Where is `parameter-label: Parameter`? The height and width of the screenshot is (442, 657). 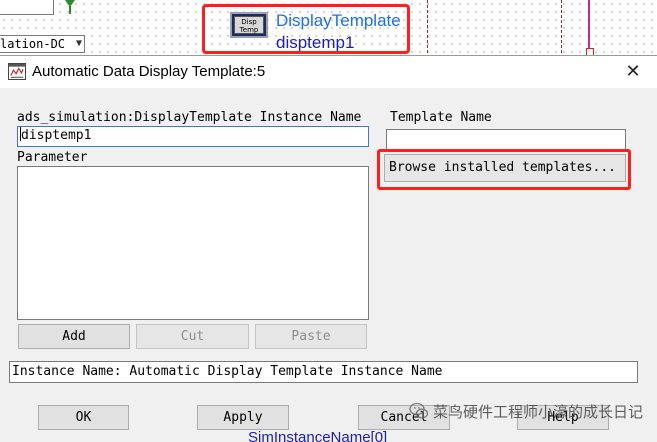 parameter-label: Parameter is located at coordinates (52, 157).